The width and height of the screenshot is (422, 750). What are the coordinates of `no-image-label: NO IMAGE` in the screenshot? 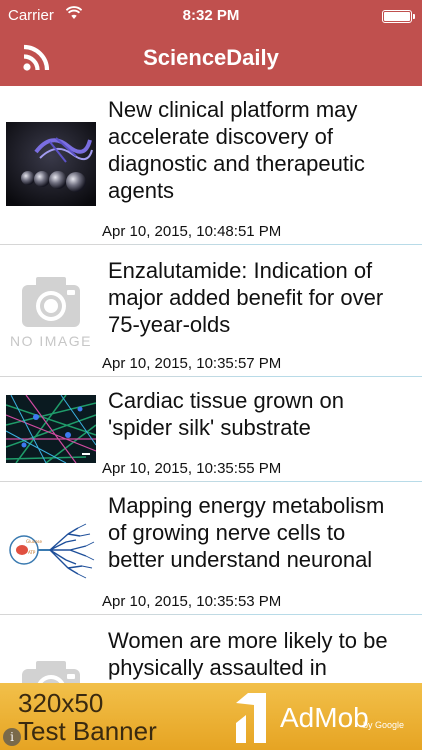 It's located at (50, 341).